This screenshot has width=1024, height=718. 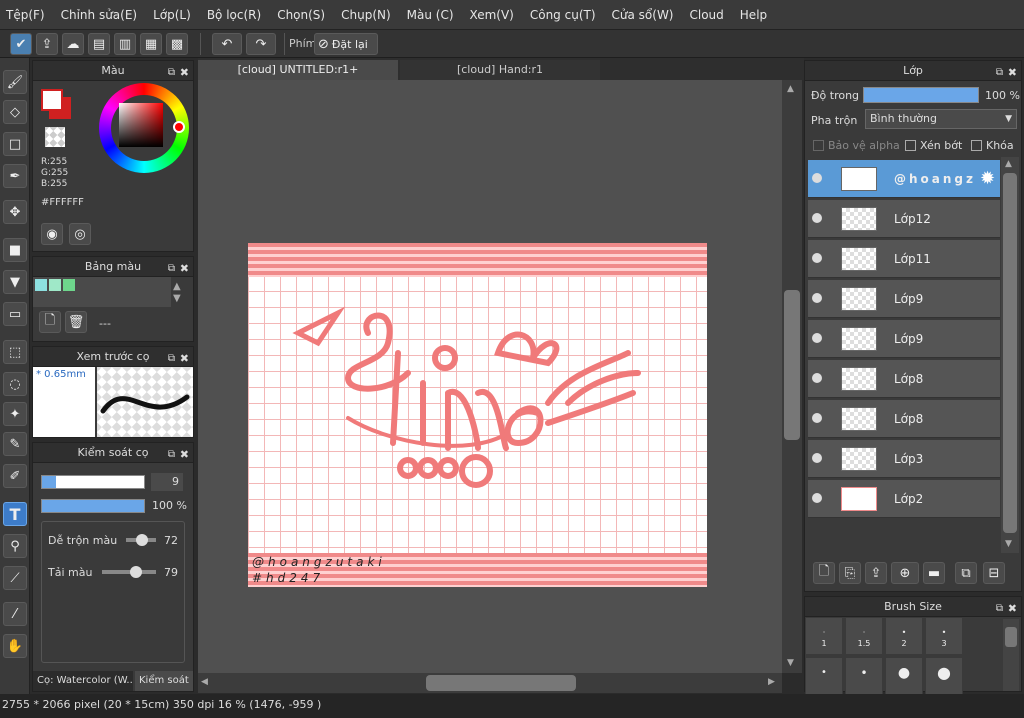 What do you see at coordinates (707, 15) in the screenshot?
I see `menu-cloud: Cloud` at bounding box center [707, 15].